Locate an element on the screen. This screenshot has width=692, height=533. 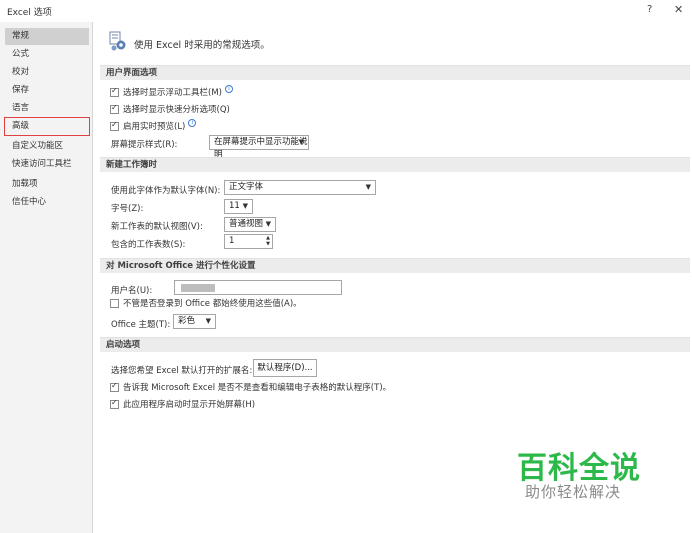
office-theme-label: Office 主题(T): is located at coordinates (141, 325).